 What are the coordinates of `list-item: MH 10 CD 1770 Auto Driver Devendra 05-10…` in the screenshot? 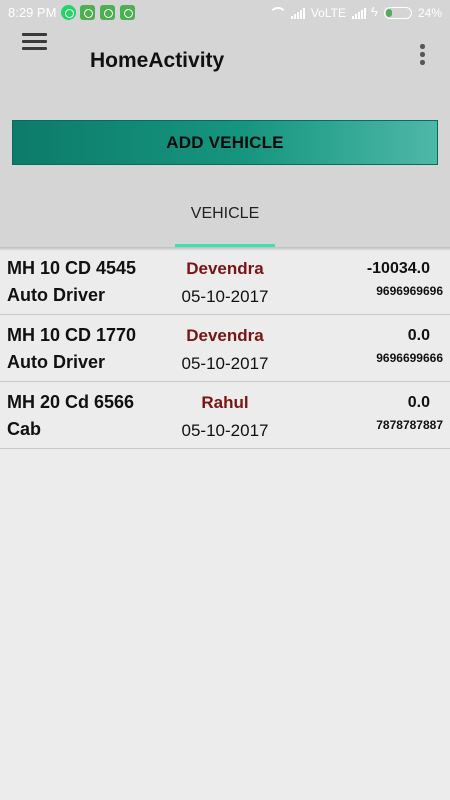 It's located at (225, 348).